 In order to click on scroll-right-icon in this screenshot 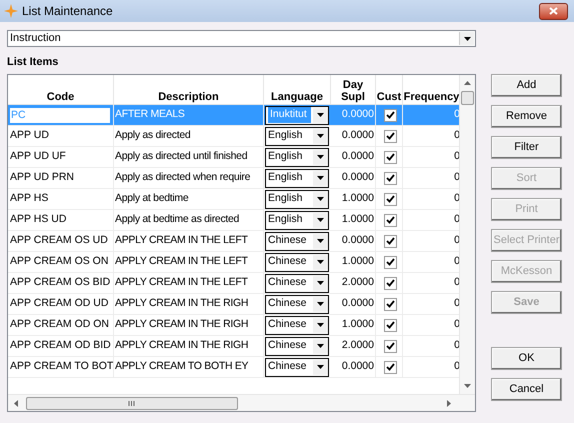, I will do `click(449, 403)`.